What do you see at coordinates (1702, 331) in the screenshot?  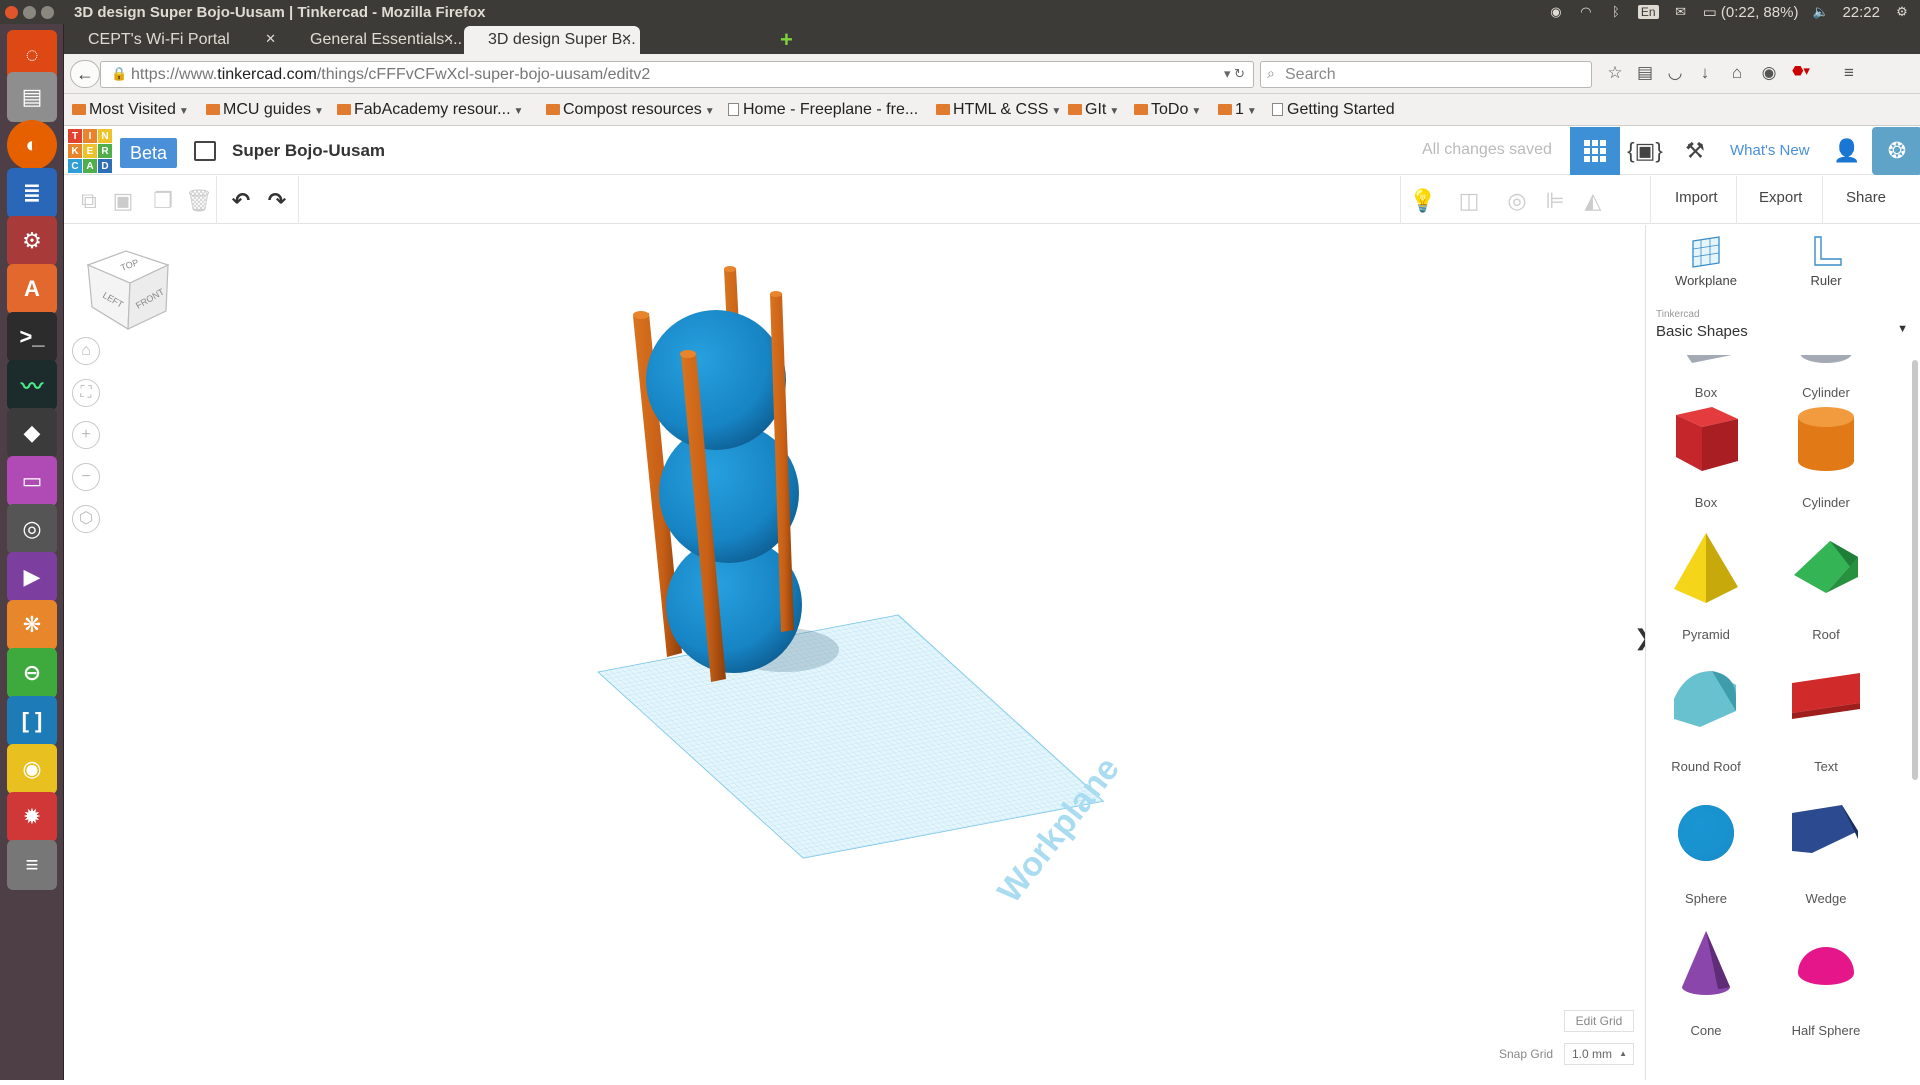 I see `library-select: Basic Shapes` at bounding box center [1702, 331].